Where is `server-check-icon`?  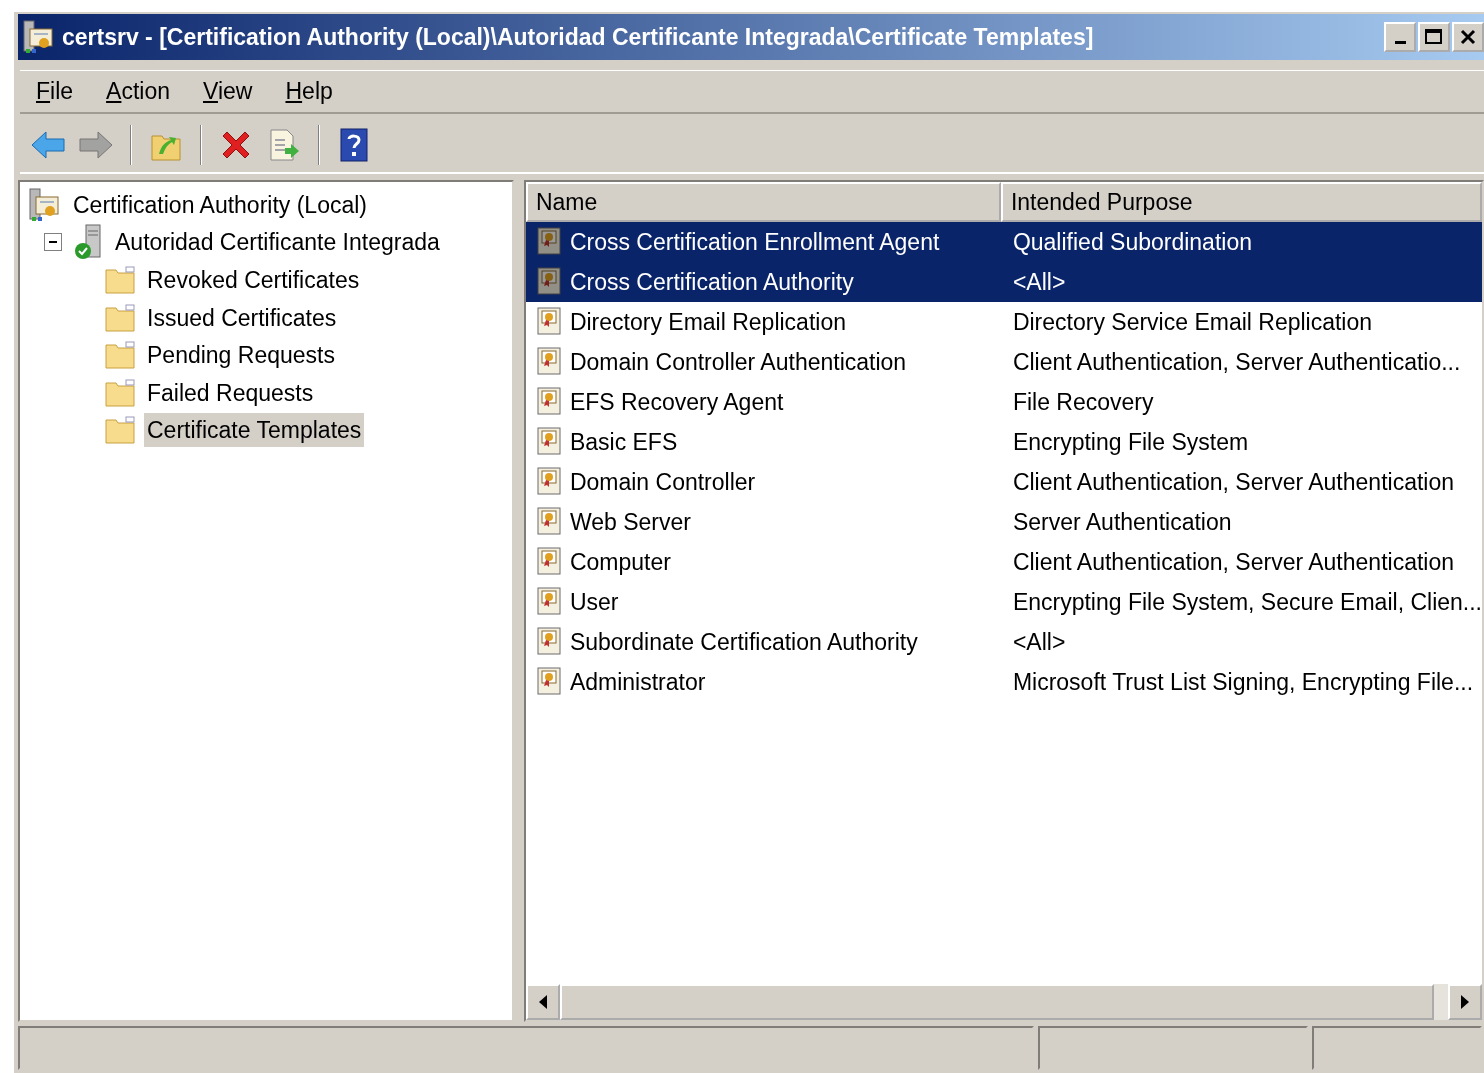
server-check-icon is located at coordinates (89, 242).